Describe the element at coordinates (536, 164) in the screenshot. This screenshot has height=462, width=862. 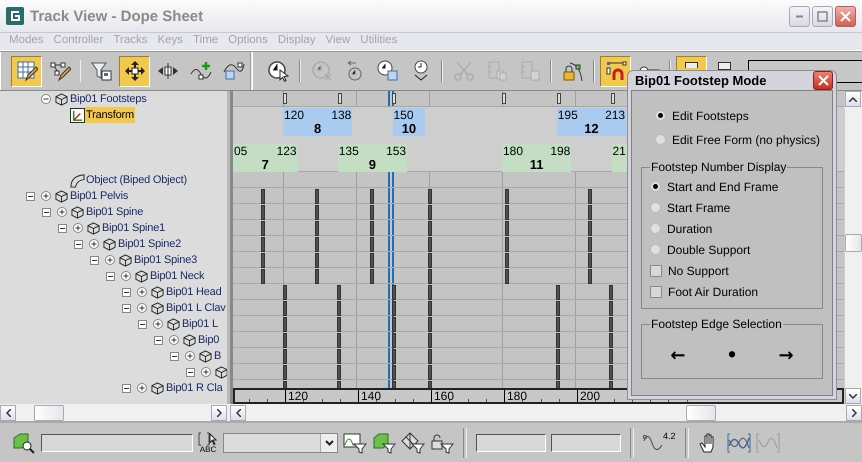
I see `footstep-number: 11` at that location.